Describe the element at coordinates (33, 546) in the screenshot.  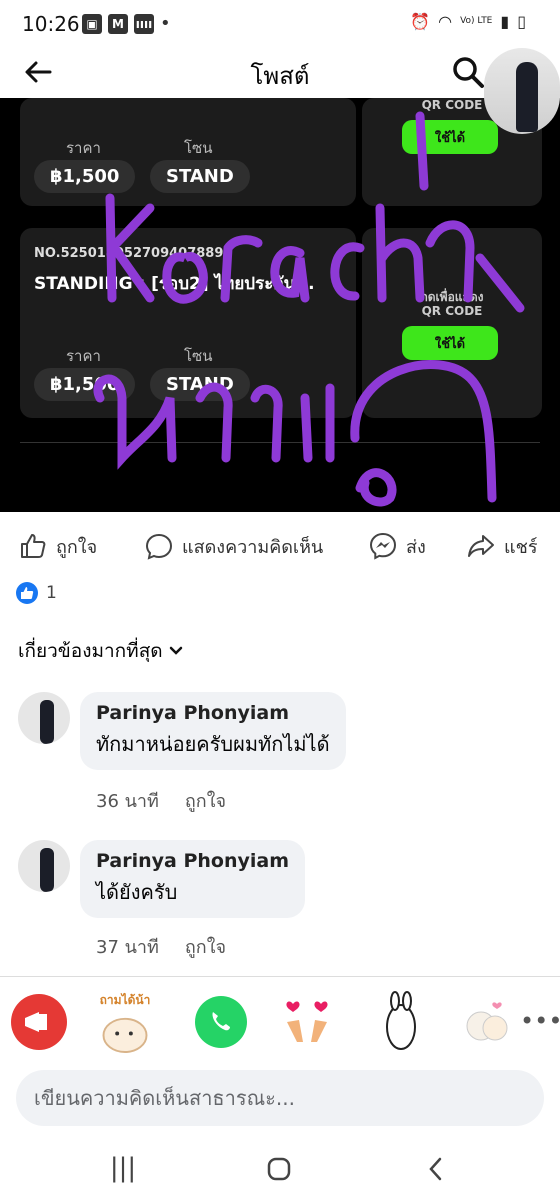
I see `thumbs-up-icon` at that location.